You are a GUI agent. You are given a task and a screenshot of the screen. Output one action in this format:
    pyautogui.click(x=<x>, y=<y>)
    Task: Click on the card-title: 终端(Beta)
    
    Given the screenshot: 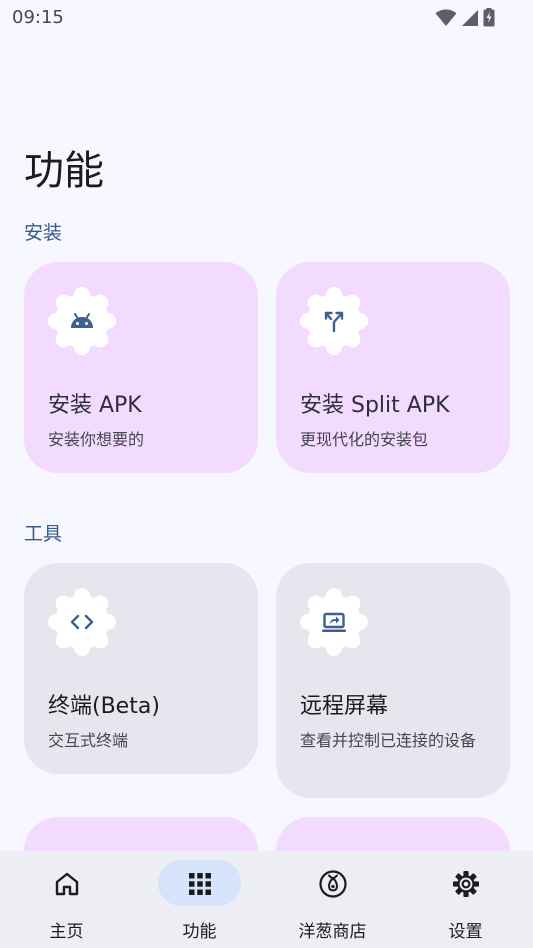 What is the action you would take?
    pyautogui.click(x=104, y=706)
    